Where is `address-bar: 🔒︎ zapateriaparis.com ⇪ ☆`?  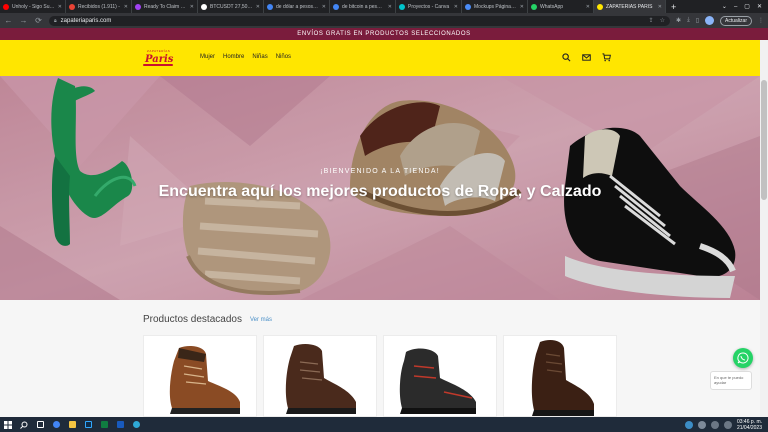
address-bar: 🔒︎ zapateriaparis.com ⇪ ☆ is located at coordinates (360, 20).